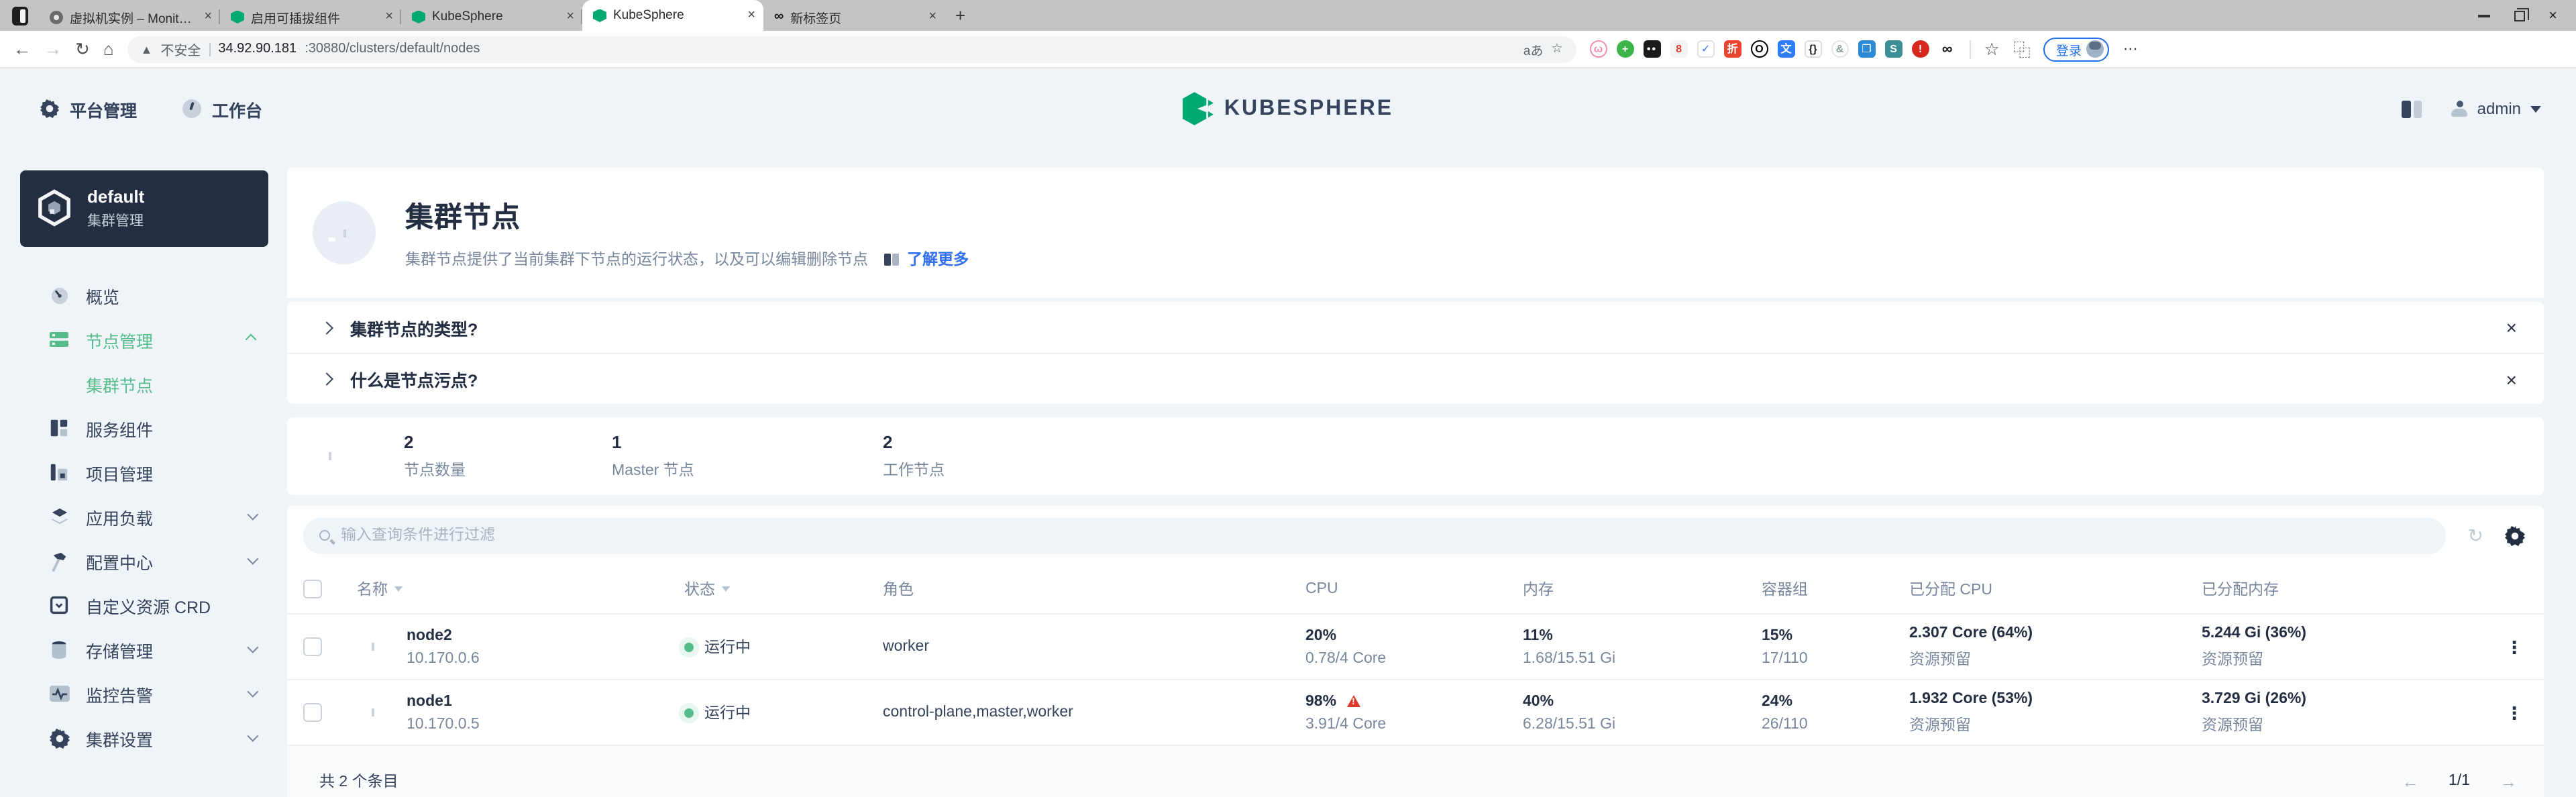 This screenshot has width=2576, height=797. Describe the element at coordinates (104, 110) in the screenshot. I see `platform-management-label: 平台管理` at that location.